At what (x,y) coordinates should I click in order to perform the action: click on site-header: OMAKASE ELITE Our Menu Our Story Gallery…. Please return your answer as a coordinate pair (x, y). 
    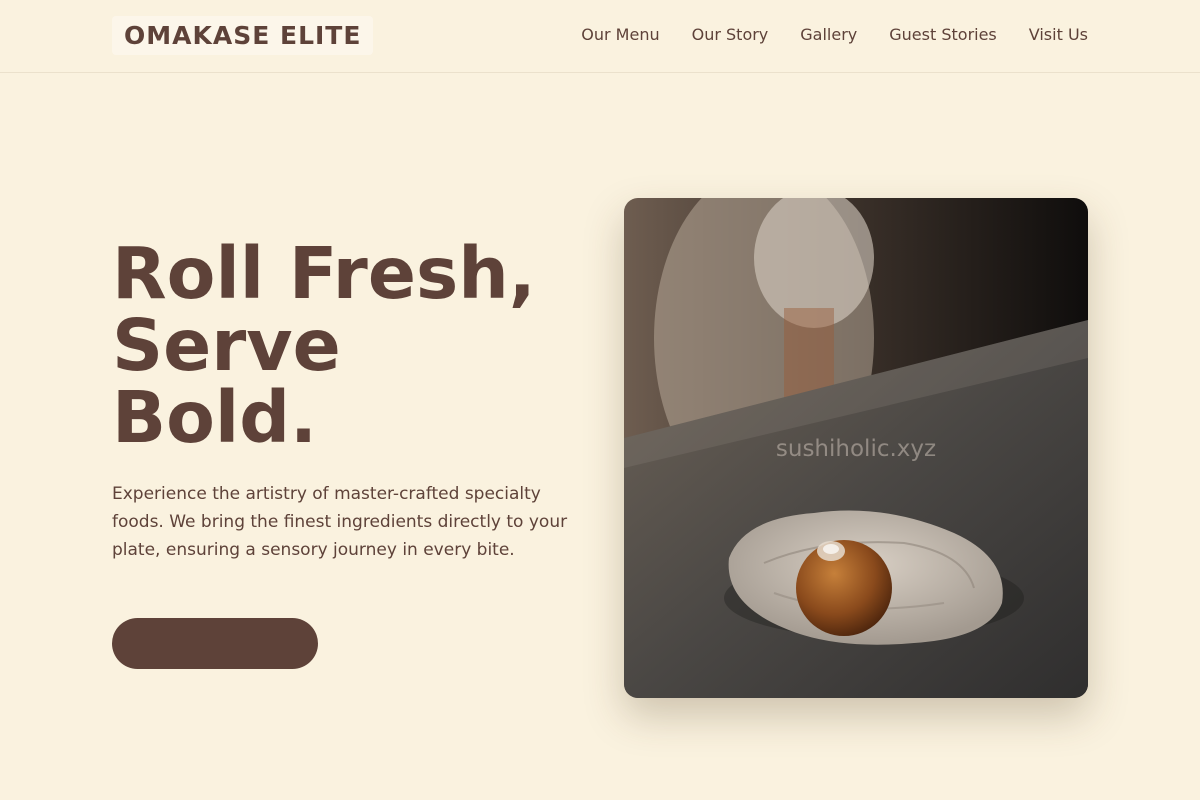
    Looking at the image, I should click on (600, 36).